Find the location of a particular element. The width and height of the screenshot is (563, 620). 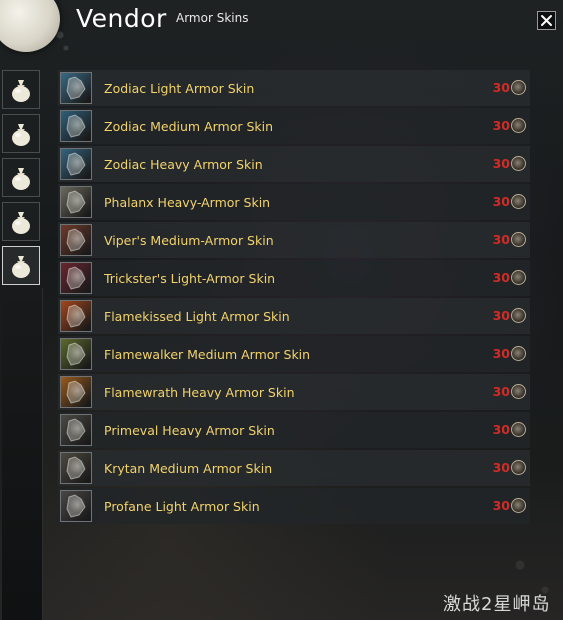

close-button is located at coordinates (546, 20).